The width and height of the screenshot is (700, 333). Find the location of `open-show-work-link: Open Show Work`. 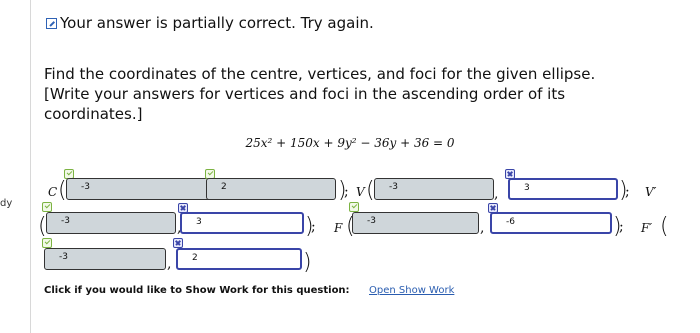

open-show-work-link: Open Show Work is located at coordinates (411, 290).